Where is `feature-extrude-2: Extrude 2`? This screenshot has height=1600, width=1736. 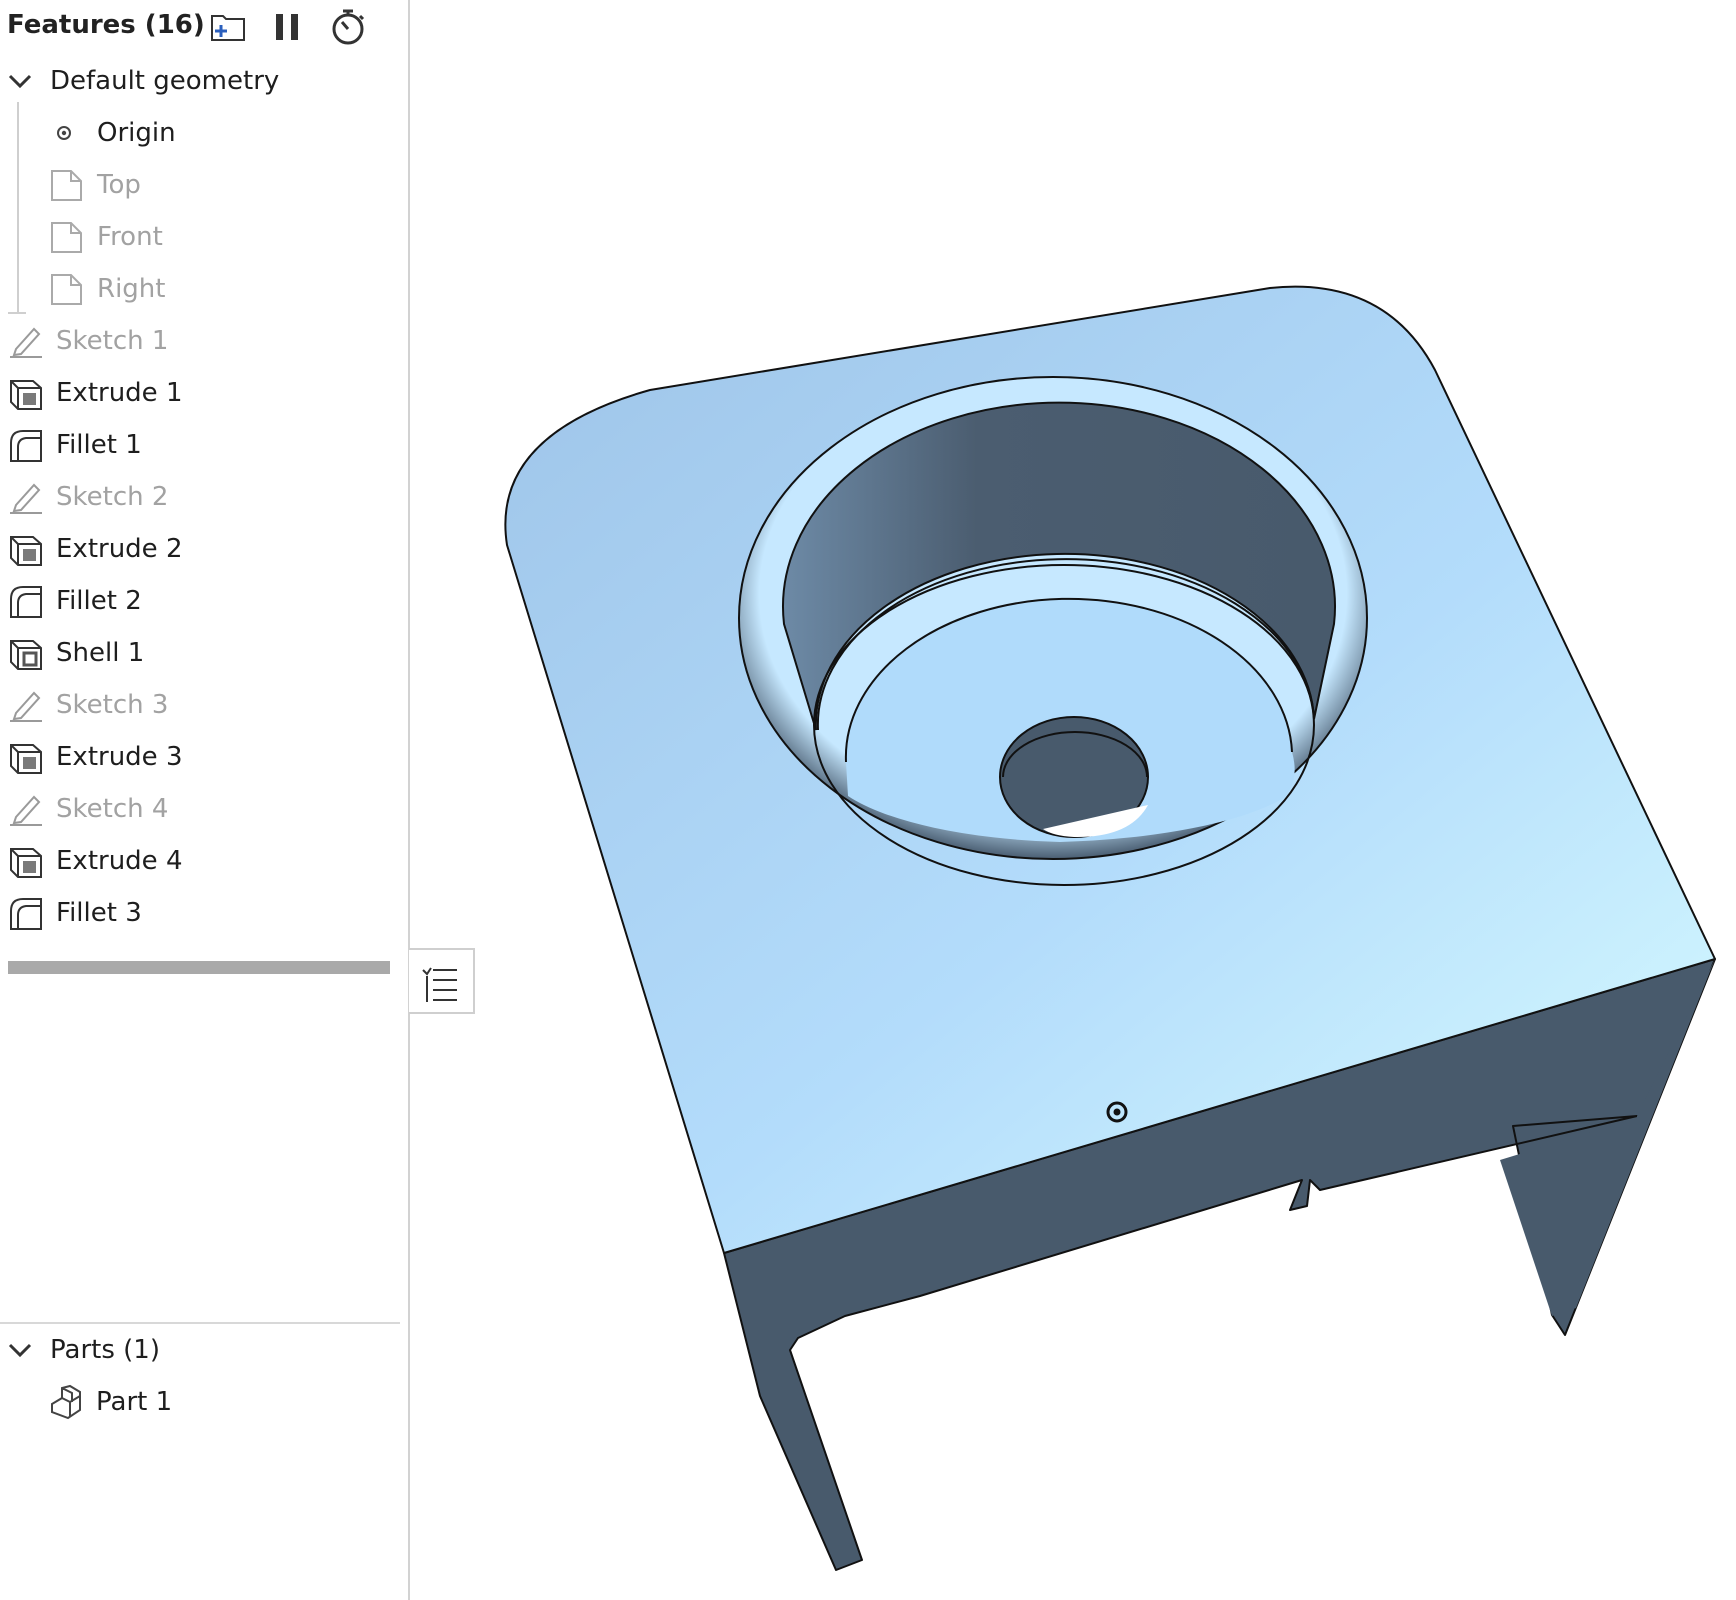 feature-extrude-2: Extrude 2 is located at coordinates (95, 549).